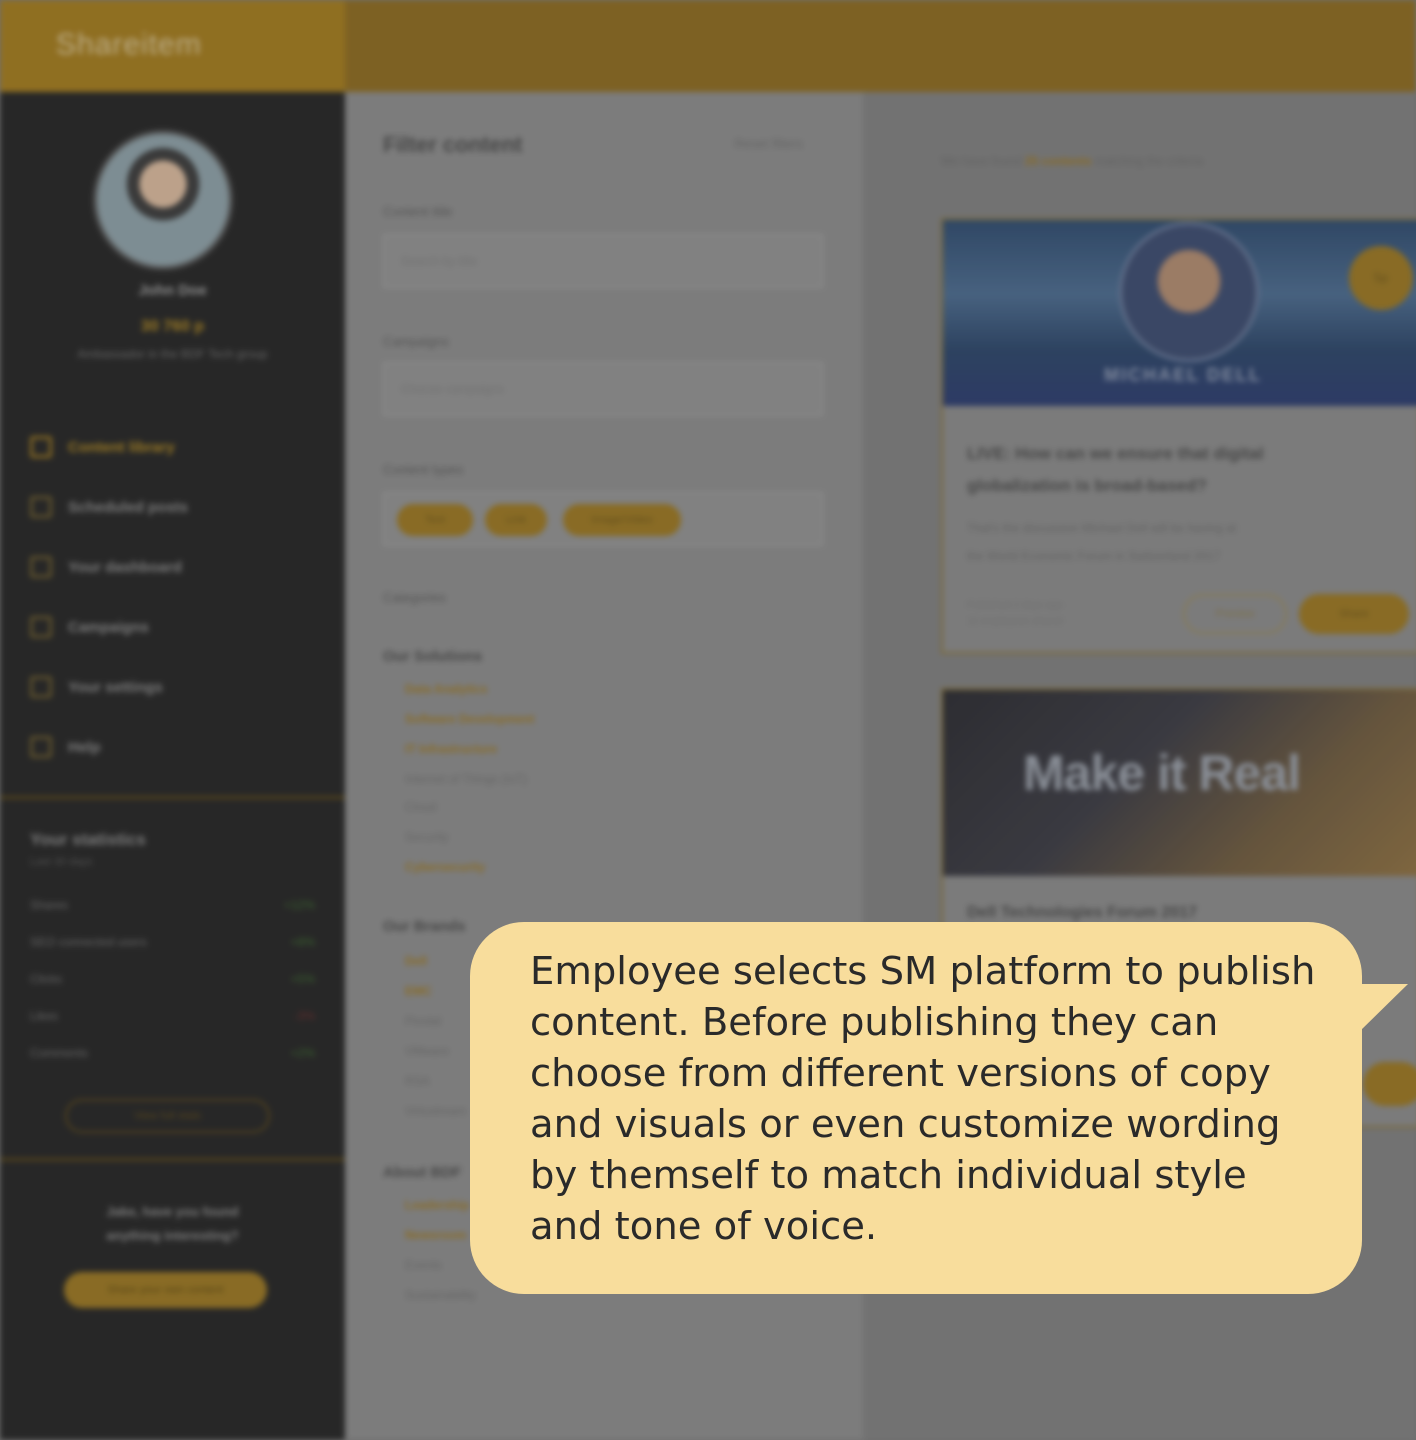 The width and height of the screenshot is (1416, 1440). I want to click on tooltip-line: Employee selects SM platform to publish, so click(923, 971).